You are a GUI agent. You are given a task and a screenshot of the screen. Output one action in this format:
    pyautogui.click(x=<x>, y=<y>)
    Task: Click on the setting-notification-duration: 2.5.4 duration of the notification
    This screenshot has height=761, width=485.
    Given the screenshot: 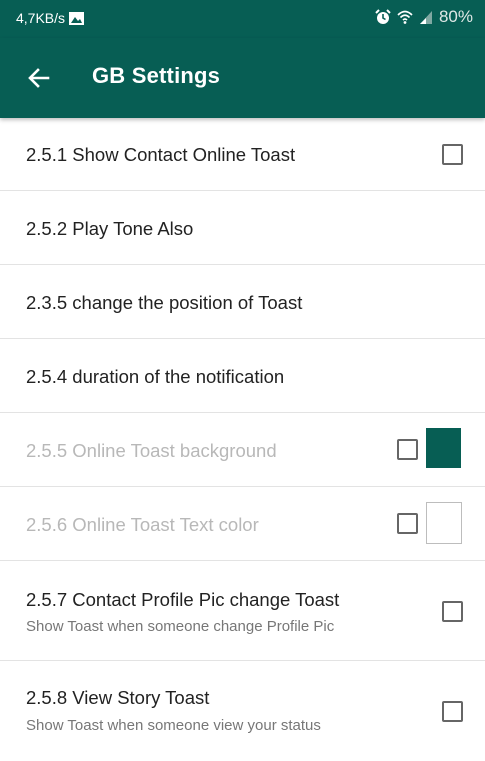 What is the action you would take?
    pyautogui.click(x=242, y=376)
    